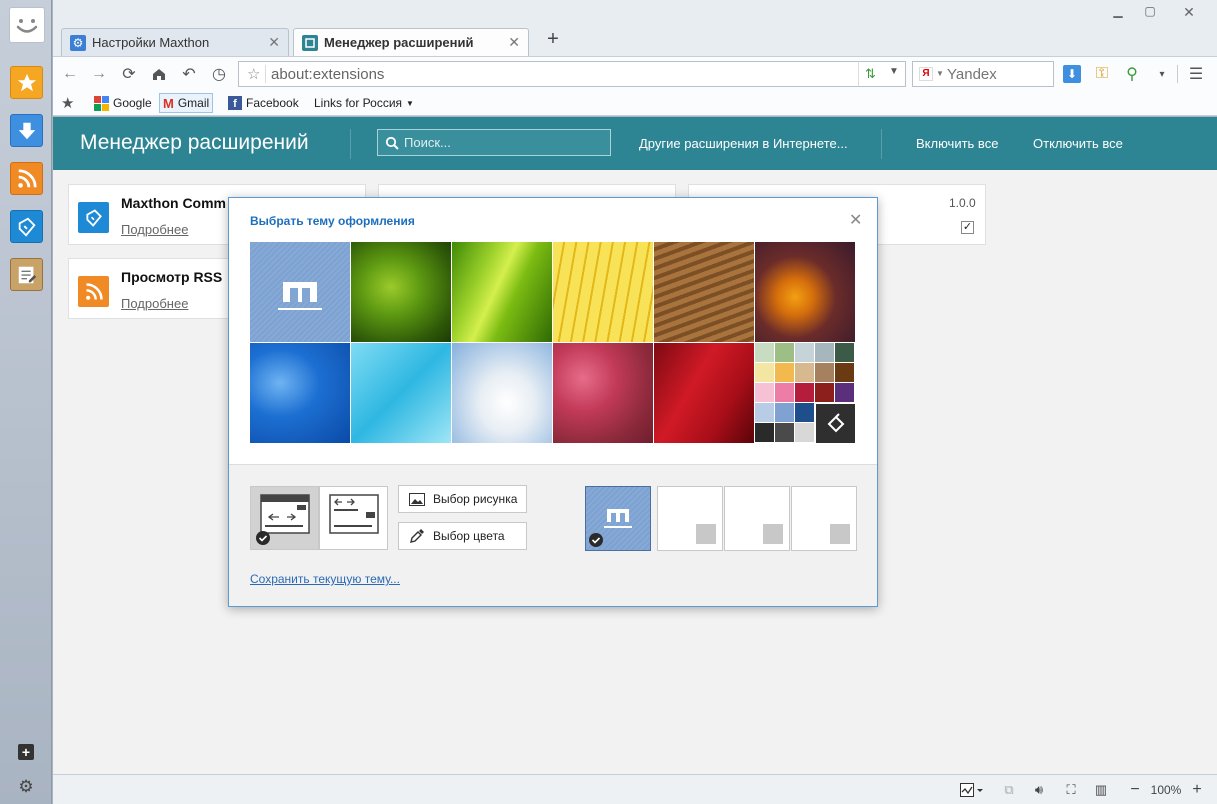  What do you see at coordinates (502, 393) in the screenshot?
I see `theme-clouds` at bounding box center [502, 393].